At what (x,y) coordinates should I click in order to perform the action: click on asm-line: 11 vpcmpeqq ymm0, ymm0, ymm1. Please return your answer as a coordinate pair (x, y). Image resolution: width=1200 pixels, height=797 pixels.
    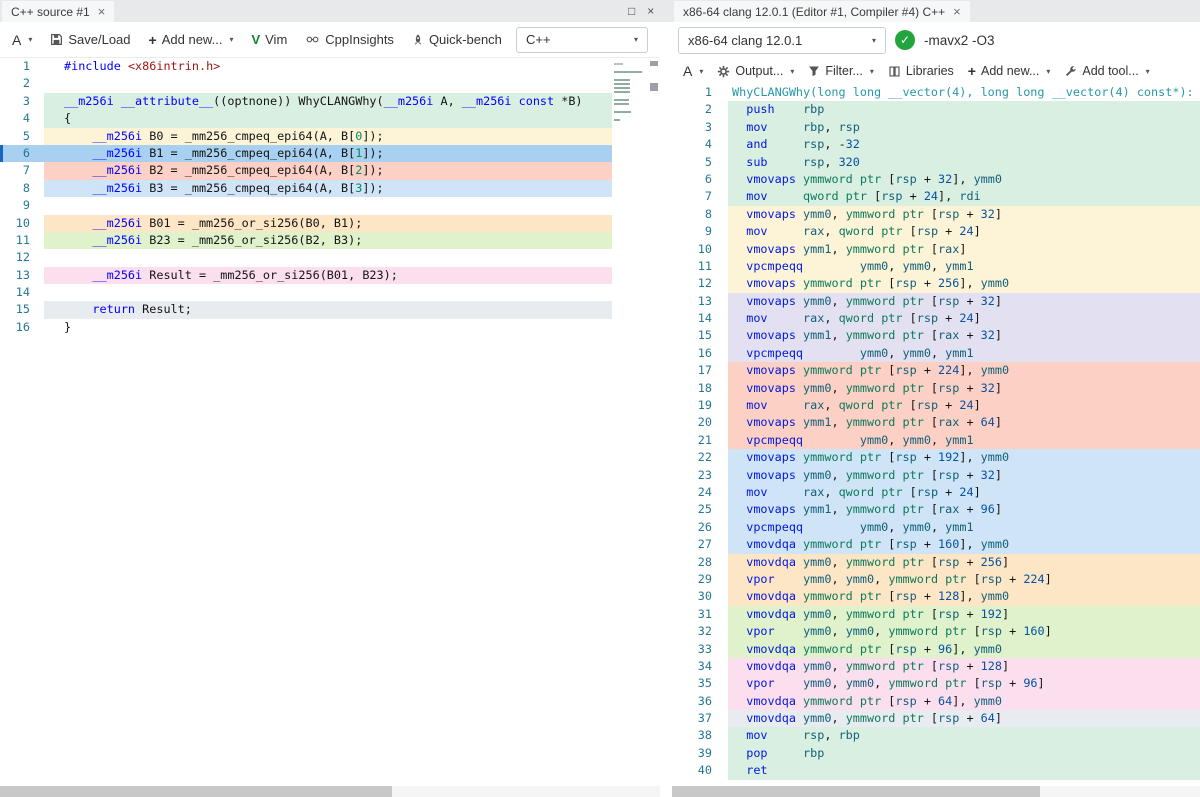
    Looking at the image, I should click on (936, 266).